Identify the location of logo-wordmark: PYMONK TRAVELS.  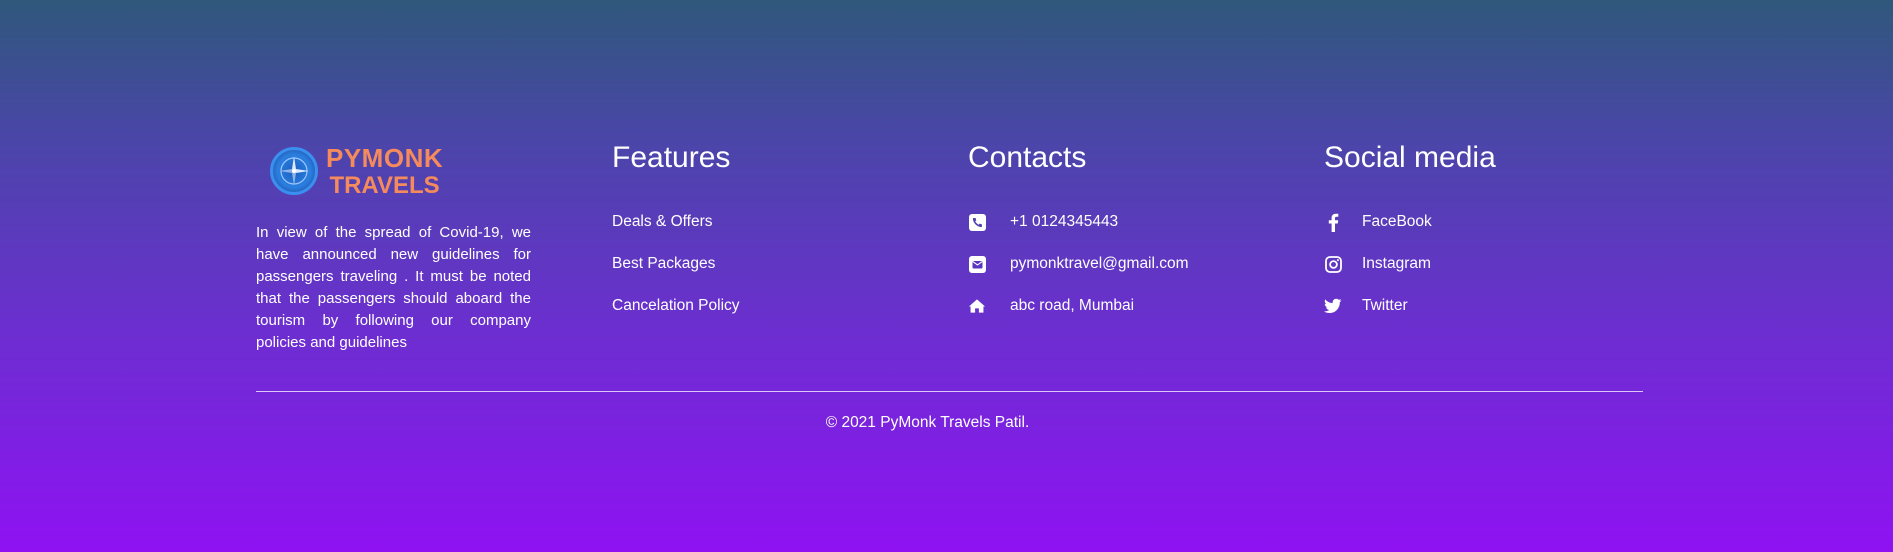
(384, 171).